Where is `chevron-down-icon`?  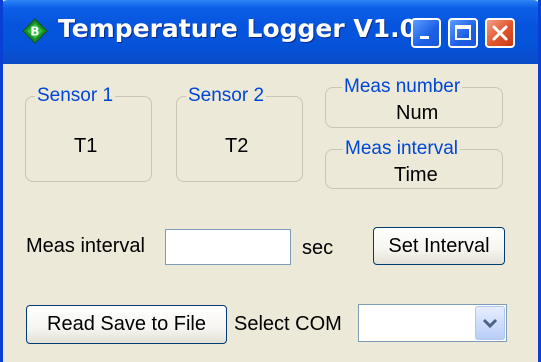
chevron-down-icon is located at coordinates (490, 323).